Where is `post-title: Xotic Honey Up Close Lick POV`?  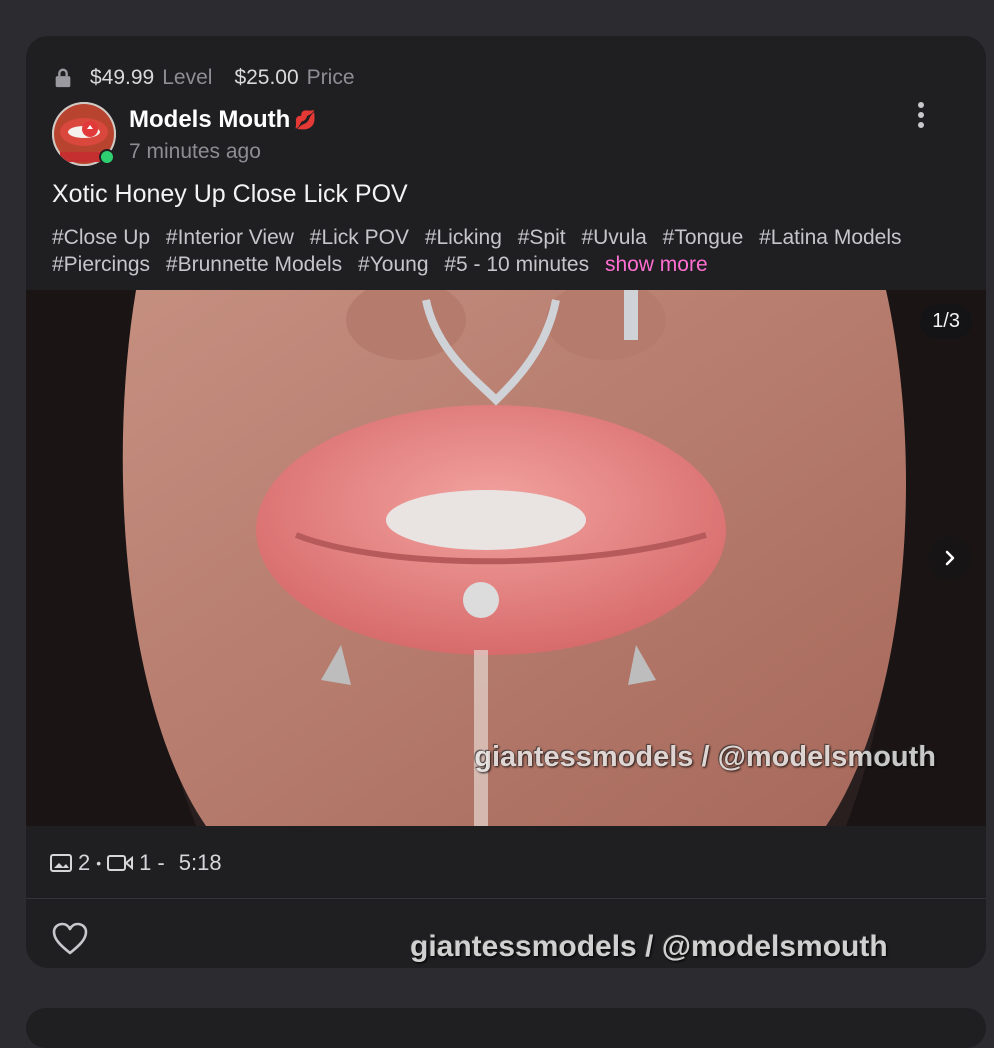
post-title: Xotic Honey Up Close Lick POV is located at coordinates (230, 194).